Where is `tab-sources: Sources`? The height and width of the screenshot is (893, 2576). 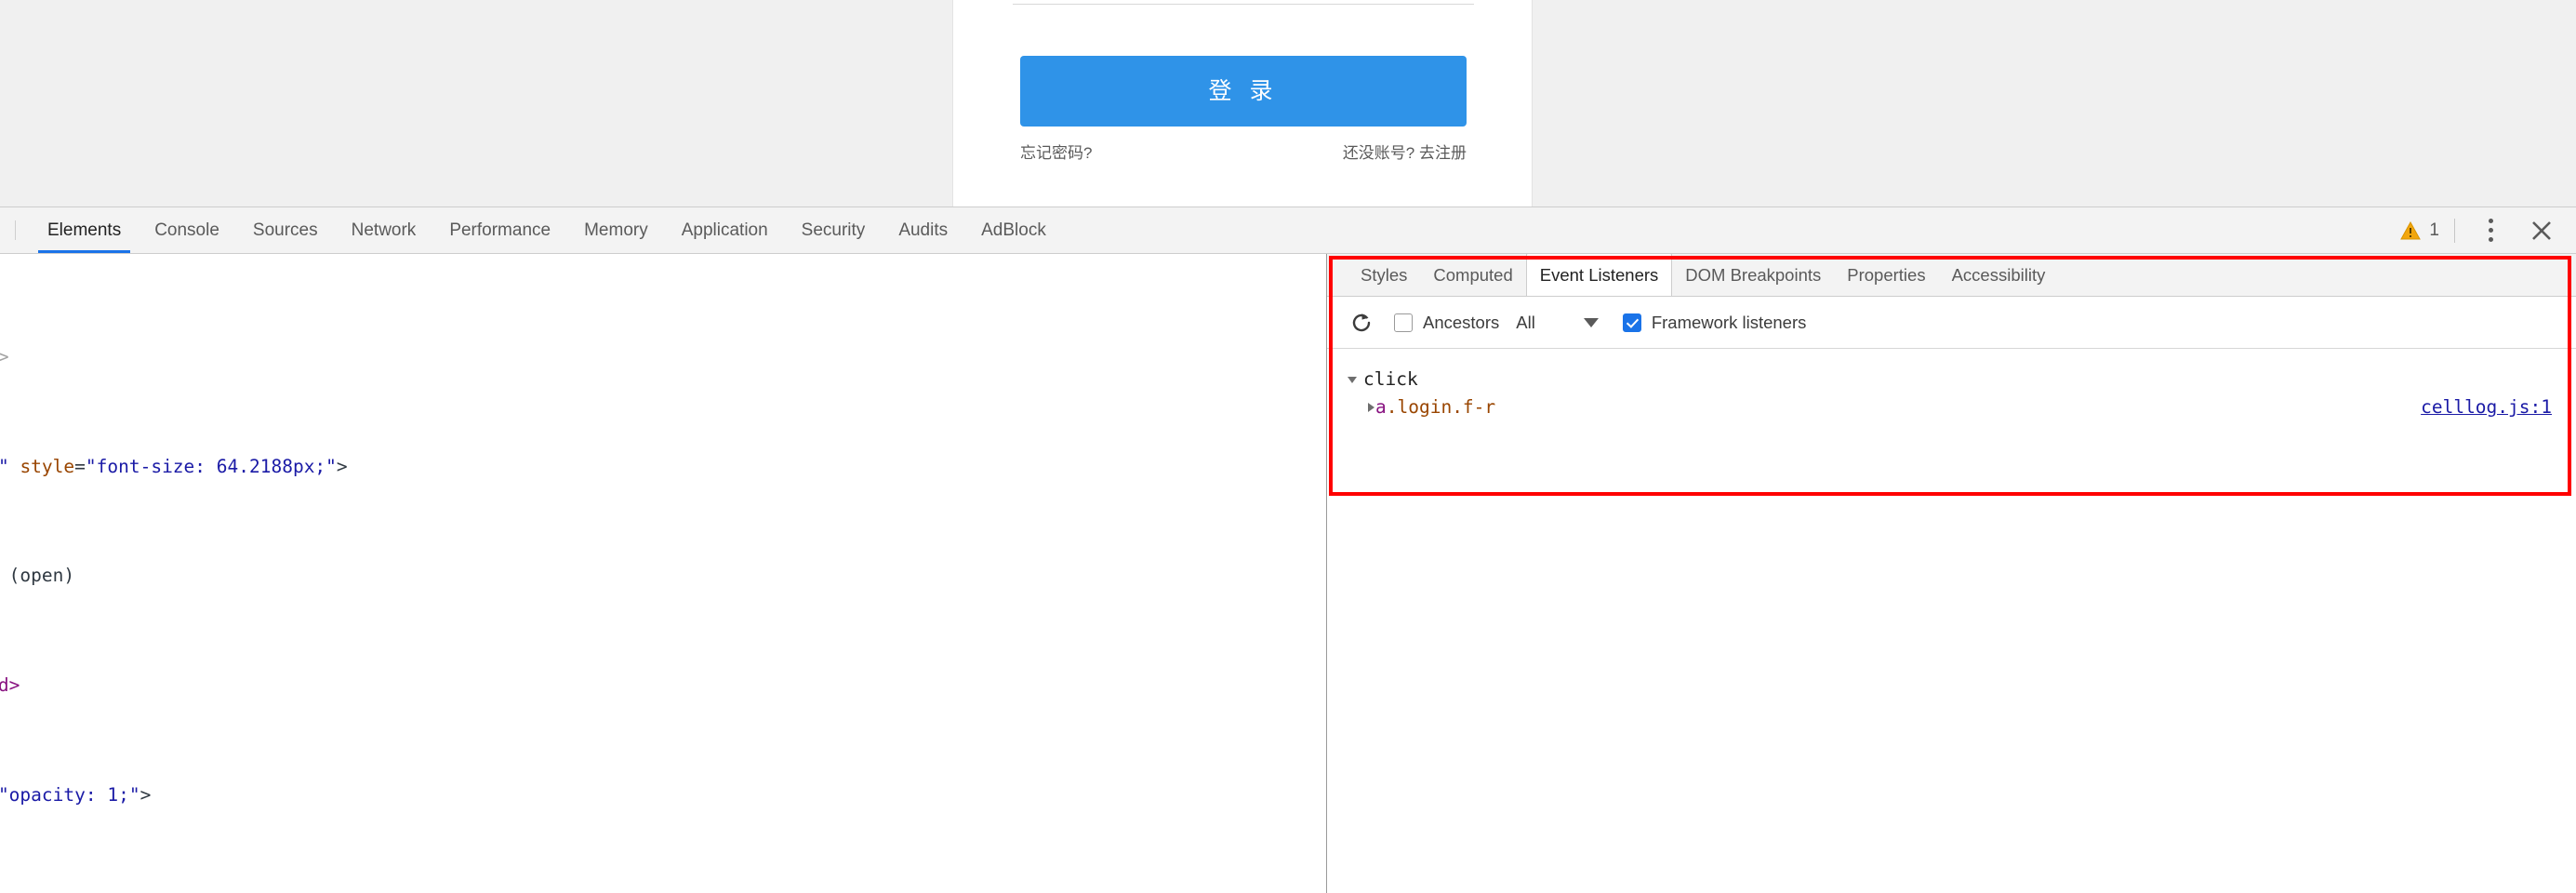 tab-sources: Sources is located at coordinates (285, 230).